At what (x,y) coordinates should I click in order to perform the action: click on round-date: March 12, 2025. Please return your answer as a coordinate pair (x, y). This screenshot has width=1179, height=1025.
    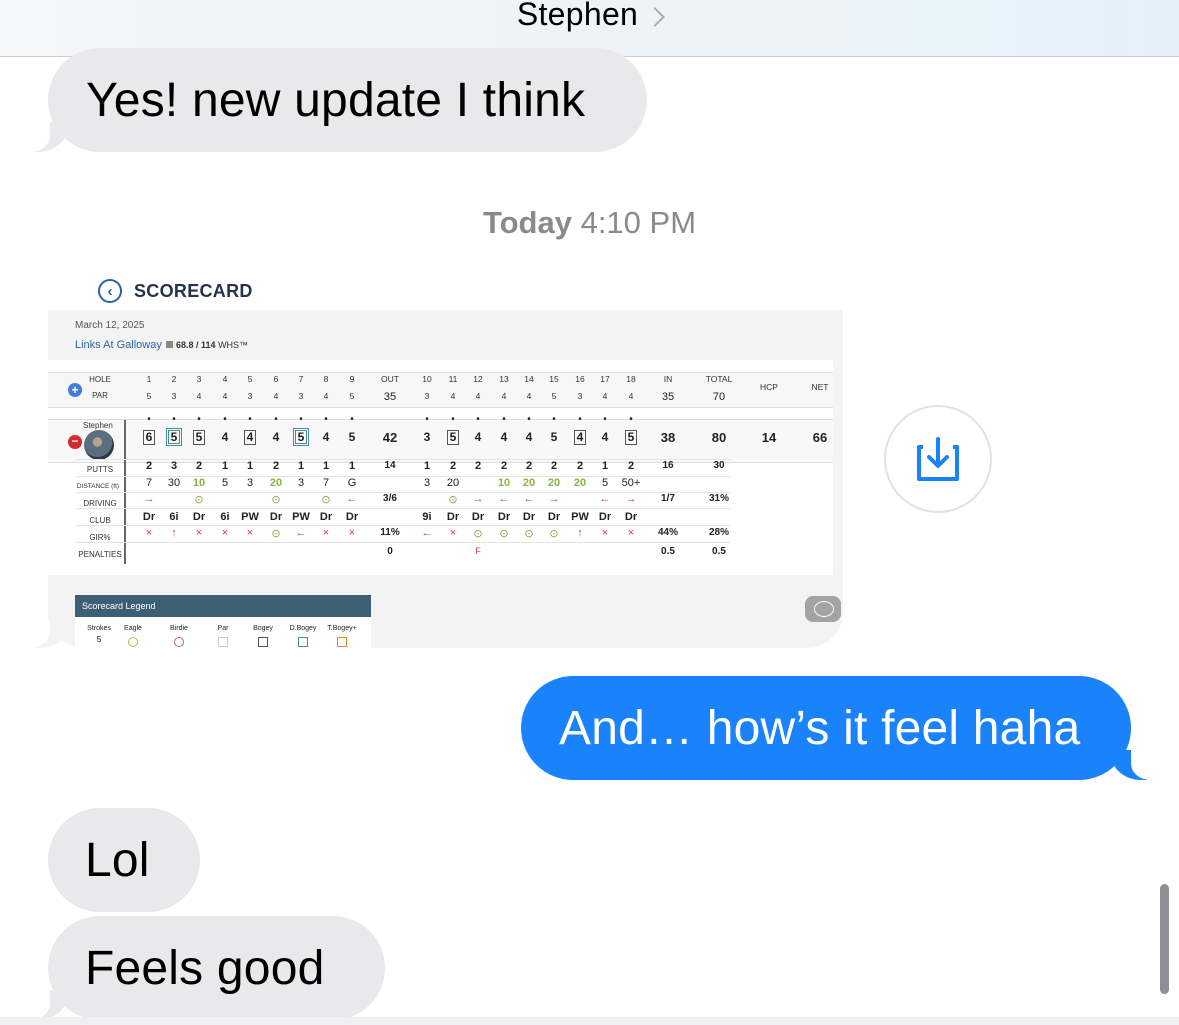
    Looking at the image, I should click on (110, 325).